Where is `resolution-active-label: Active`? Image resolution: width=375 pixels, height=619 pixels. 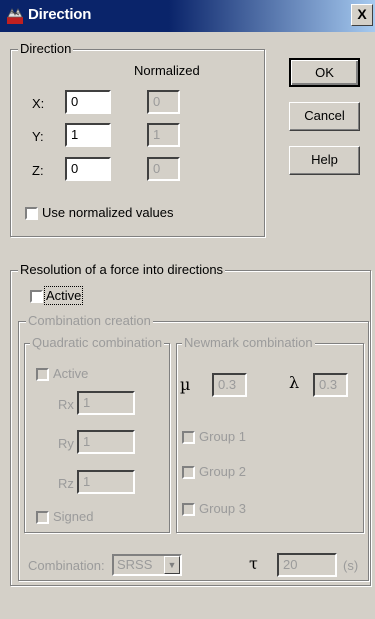 resolution-active-label: Active is located at coordinates (63, 295).